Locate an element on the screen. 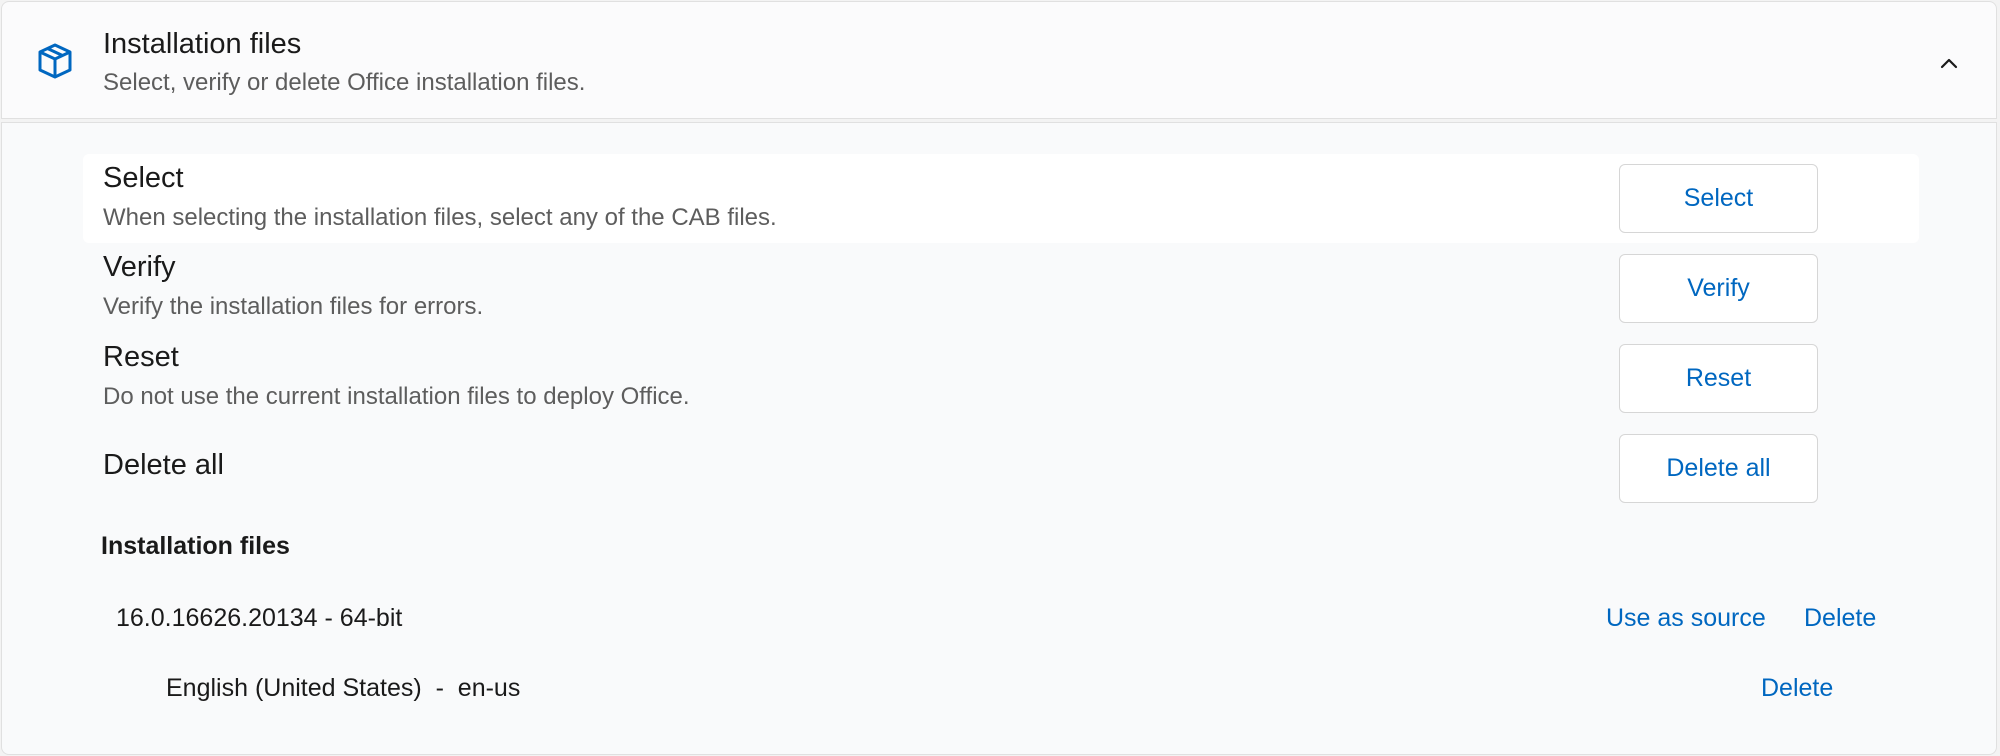 This screenshot has height=756, width=2000. verify-row-title: Verify is located at coordinates (139, 267).